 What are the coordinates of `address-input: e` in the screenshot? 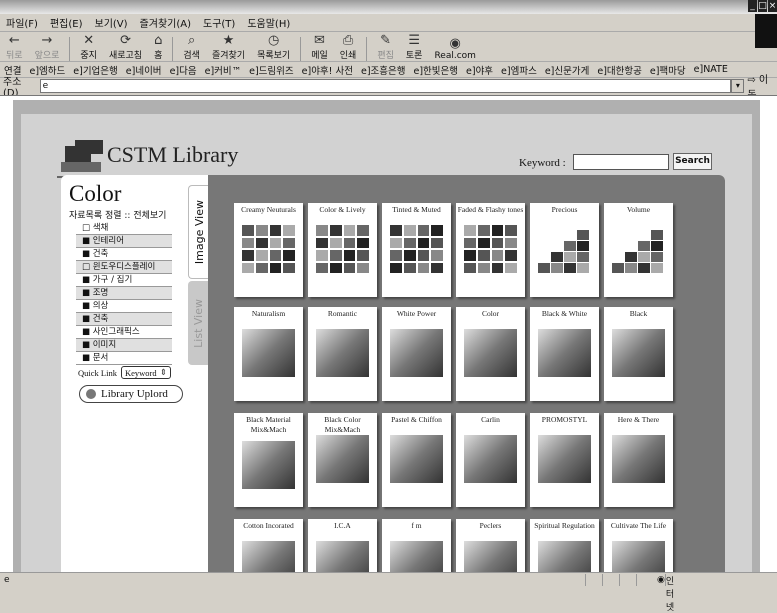 It's located at (385, 86).